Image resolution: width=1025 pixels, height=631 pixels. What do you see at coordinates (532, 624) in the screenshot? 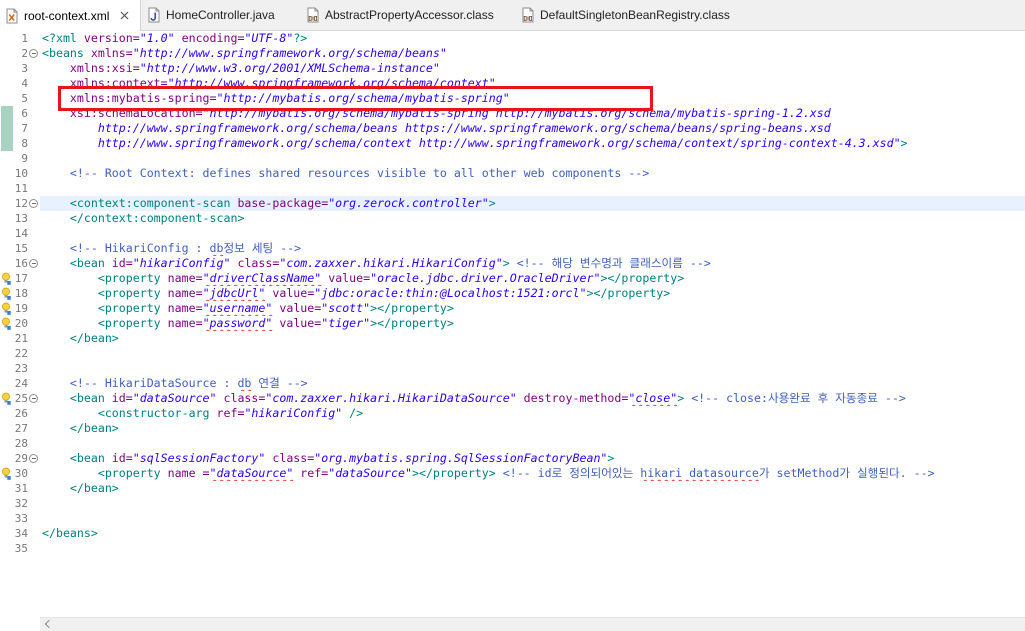
I see `horizontal-scrollbar` at bounding box center [532, 624].